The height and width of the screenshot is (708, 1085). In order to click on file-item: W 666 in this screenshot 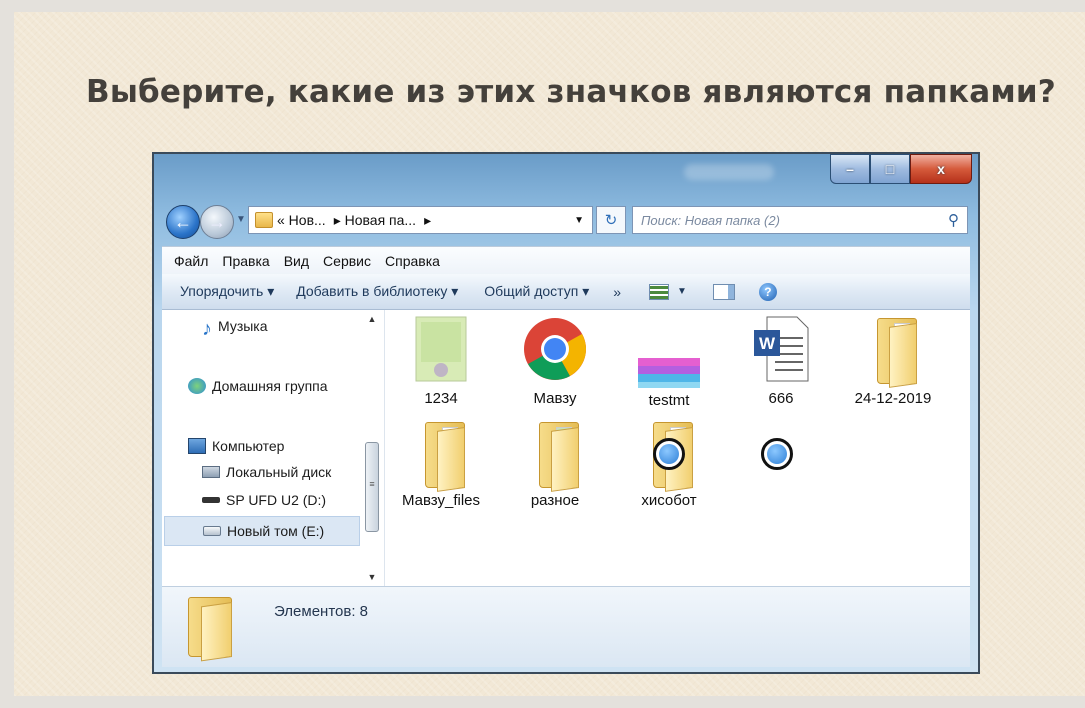, I will do `click(781, 366)`.